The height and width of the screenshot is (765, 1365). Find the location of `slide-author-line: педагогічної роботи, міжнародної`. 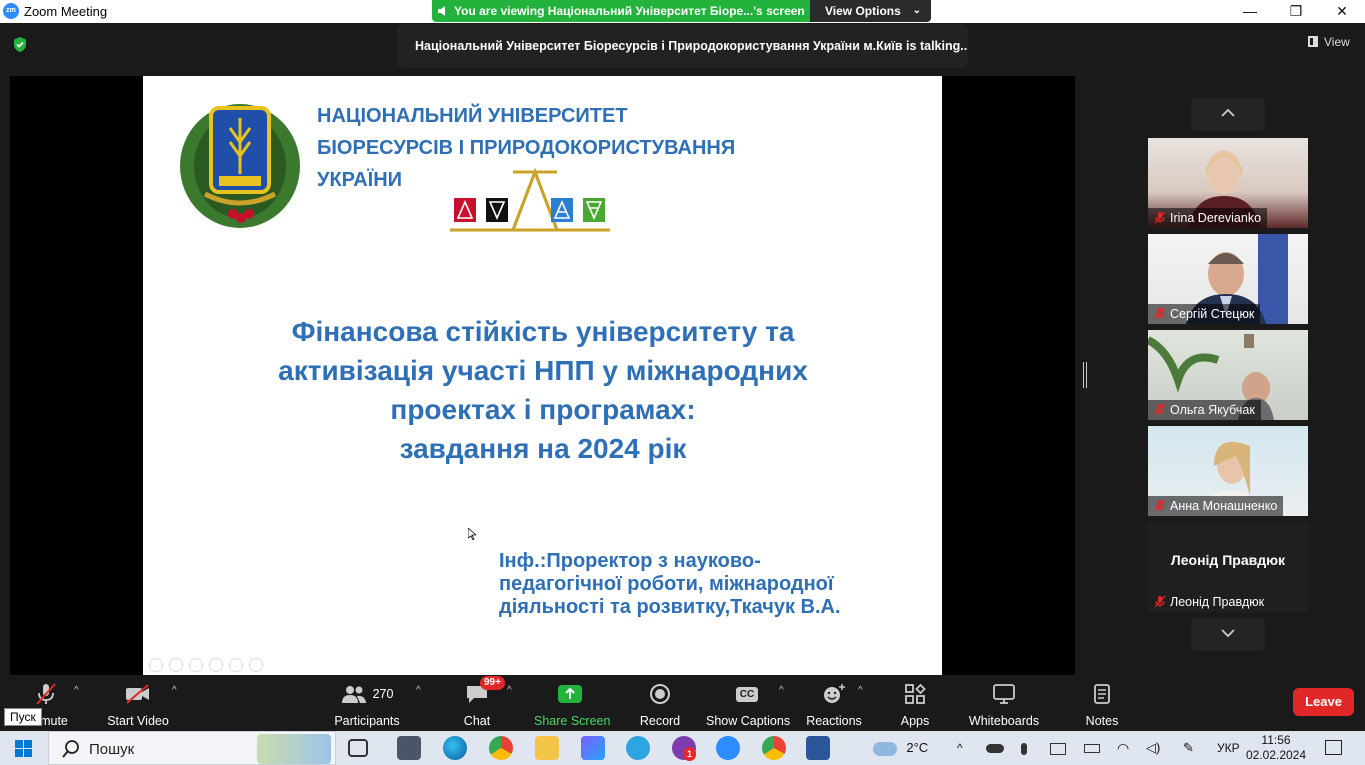

slide-author-line: педагогічної роботи, міжнародної is located at coordinates (666, 584).